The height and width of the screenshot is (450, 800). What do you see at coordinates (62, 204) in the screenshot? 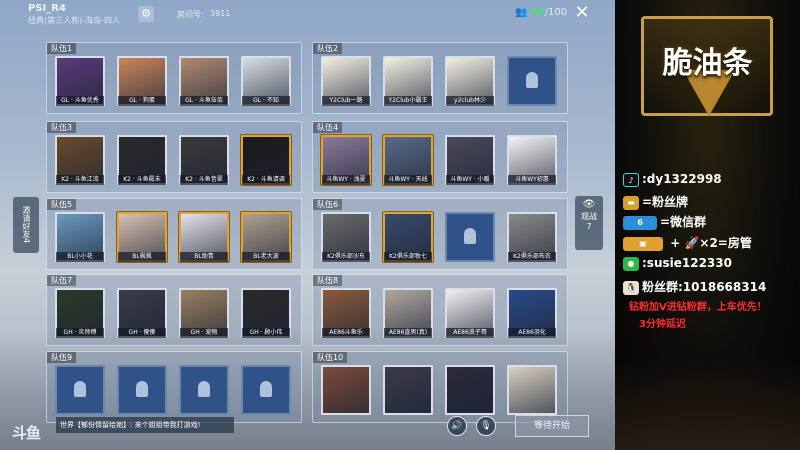
I see `team-label: 队伍5` at bounding box center [62, 204].